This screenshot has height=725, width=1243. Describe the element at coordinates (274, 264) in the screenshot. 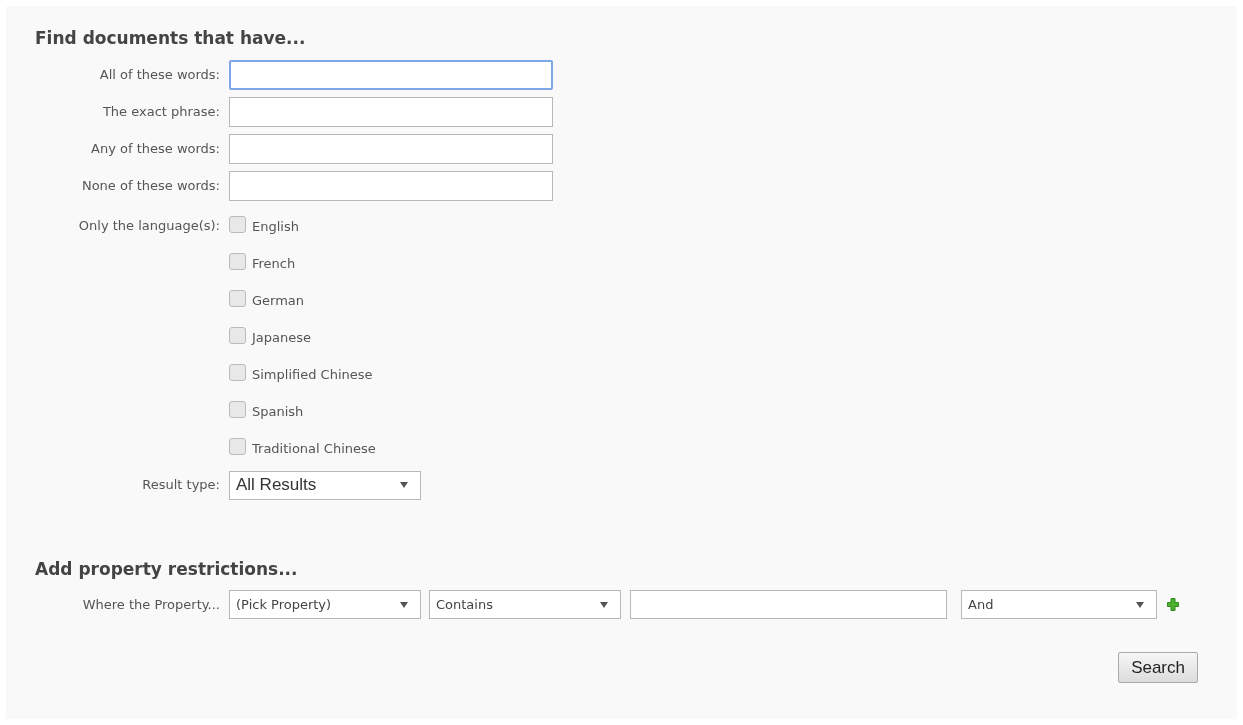

I see `language-label: French` at that location.